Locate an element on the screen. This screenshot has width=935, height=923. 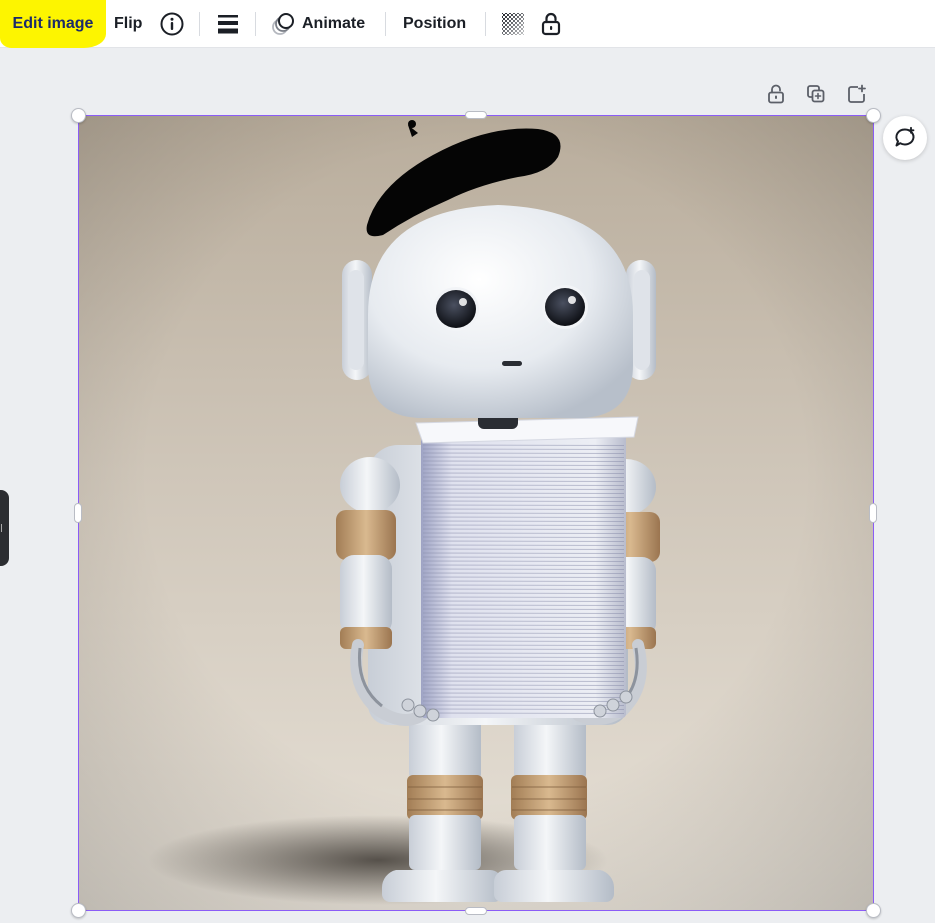
border-style-icon is located at coordinates (228, 24).